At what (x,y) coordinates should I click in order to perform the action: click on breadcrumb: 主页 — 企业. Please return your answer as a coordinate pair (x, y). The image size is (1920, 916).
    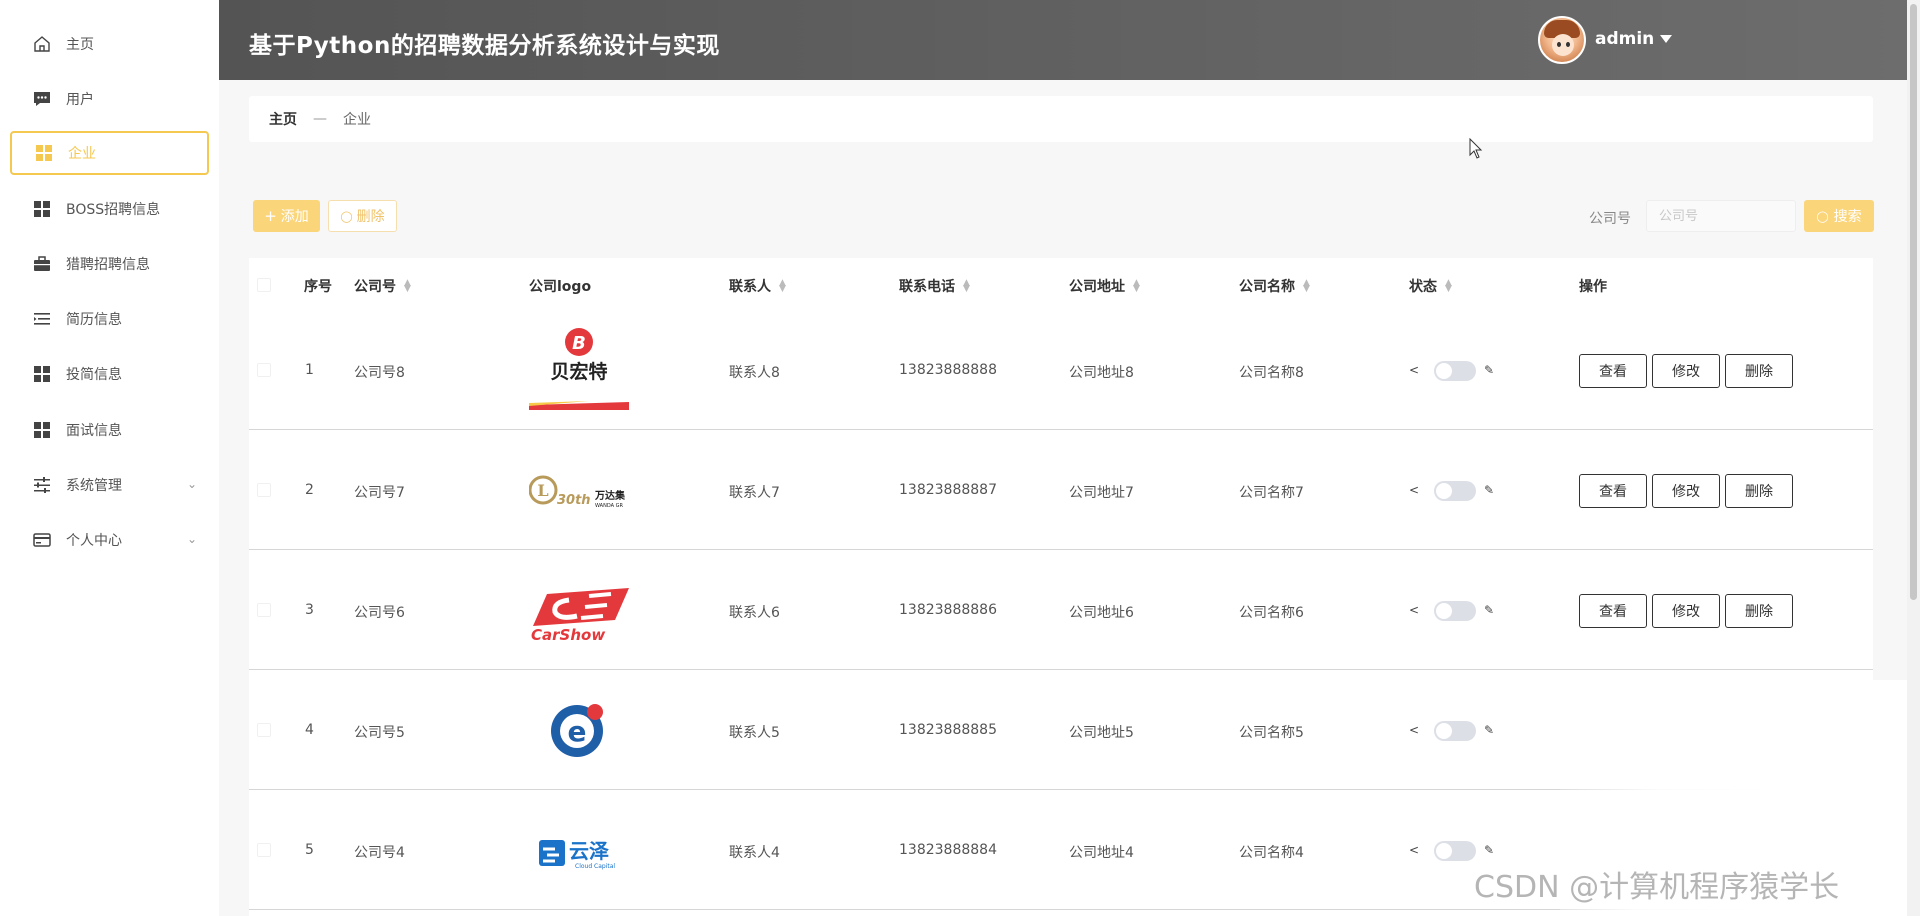
    Looking at the image, I should click on (1061, 119).